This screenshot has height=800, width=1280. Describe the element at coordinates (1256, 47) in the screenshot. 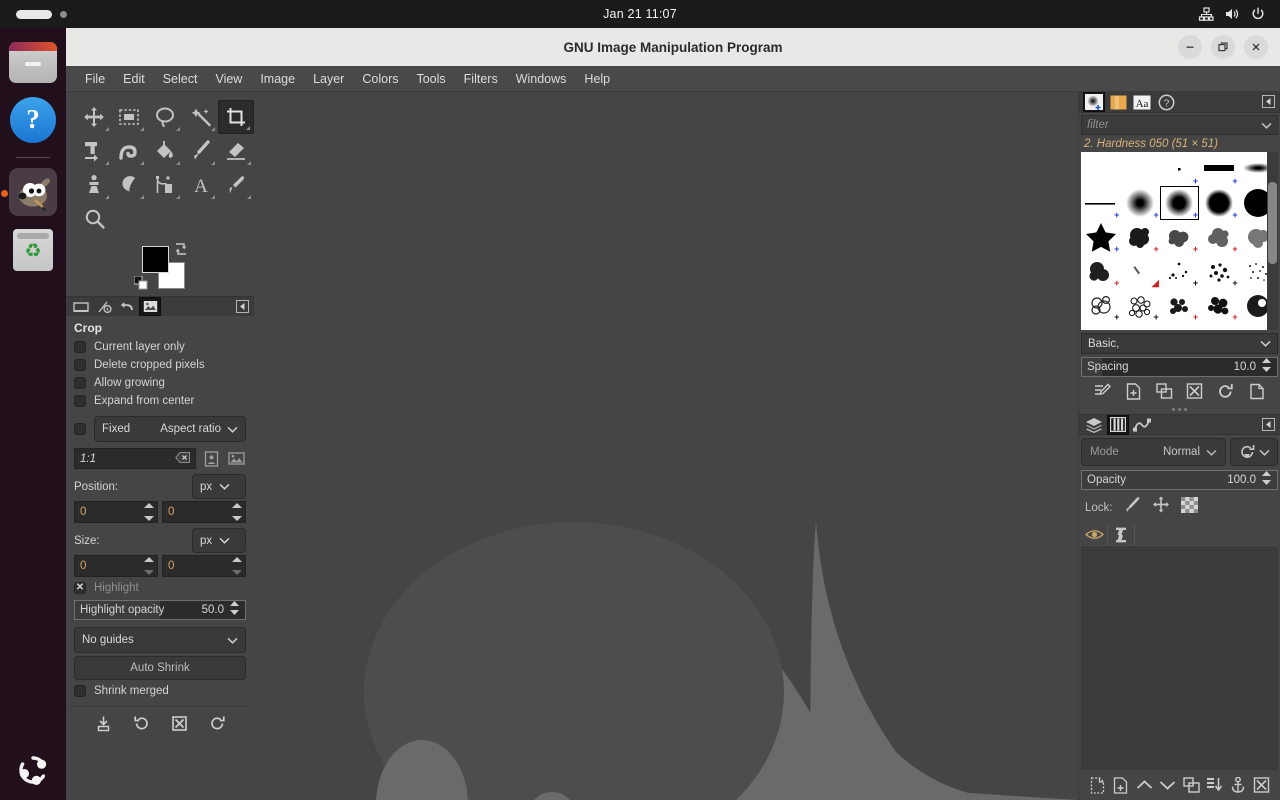

I see `close-button` at that location.